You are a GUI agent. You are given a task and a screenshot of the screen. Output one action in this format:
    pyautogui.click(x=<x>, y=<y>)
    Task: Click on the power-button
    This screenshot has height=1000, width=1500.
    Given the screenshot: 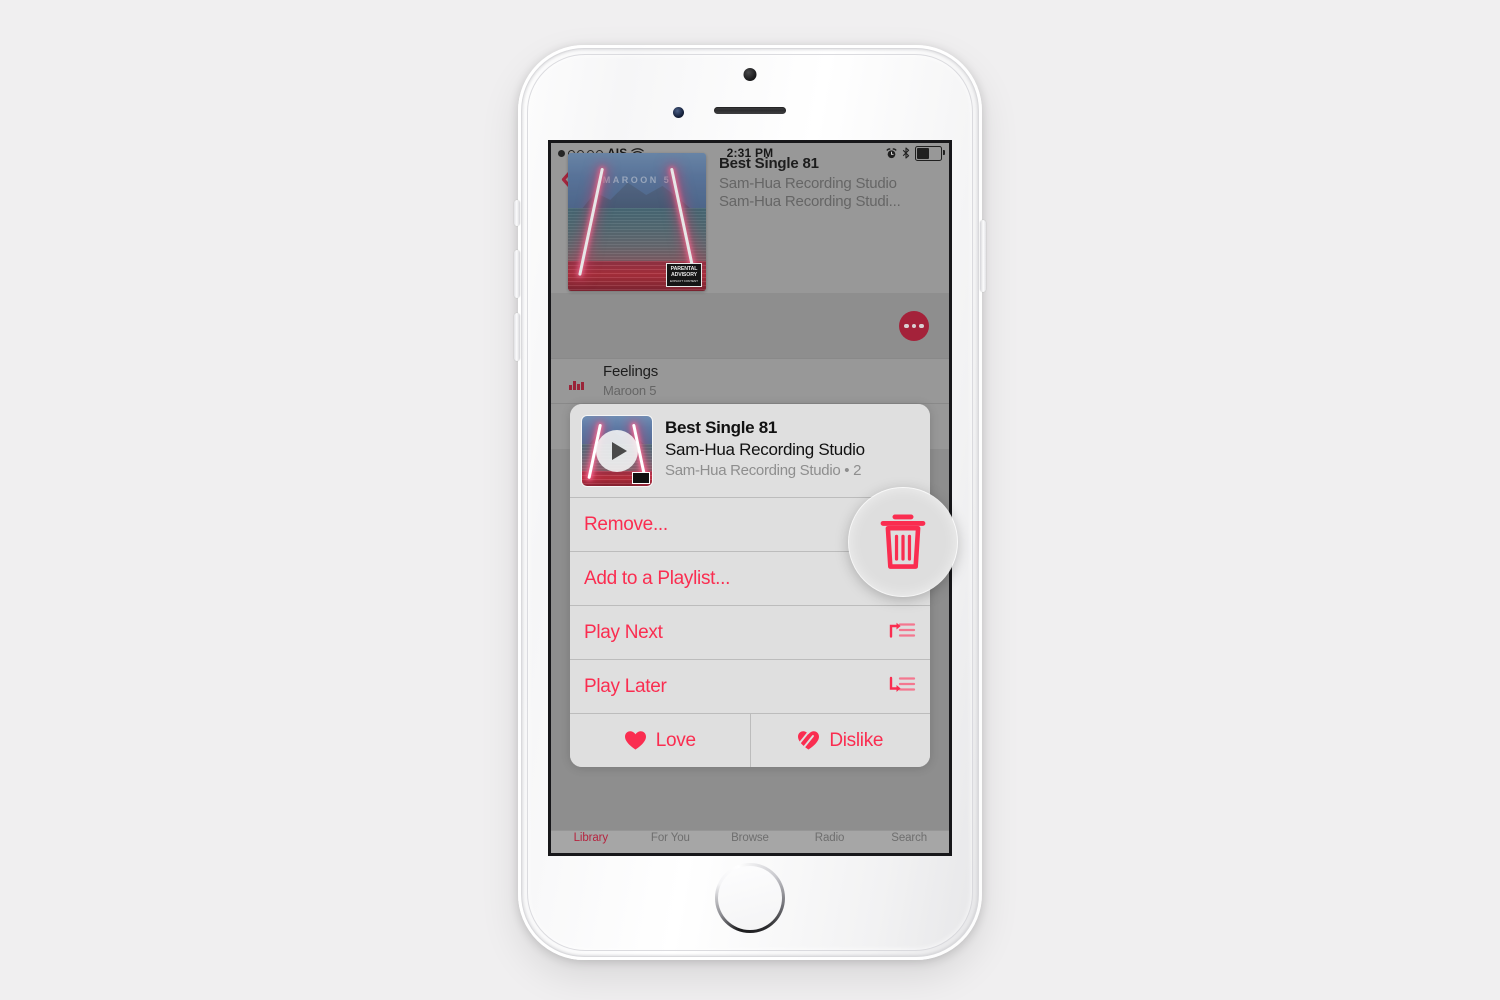 What is the action you would take?
    pyautogui.click(x=983, y=256)
    